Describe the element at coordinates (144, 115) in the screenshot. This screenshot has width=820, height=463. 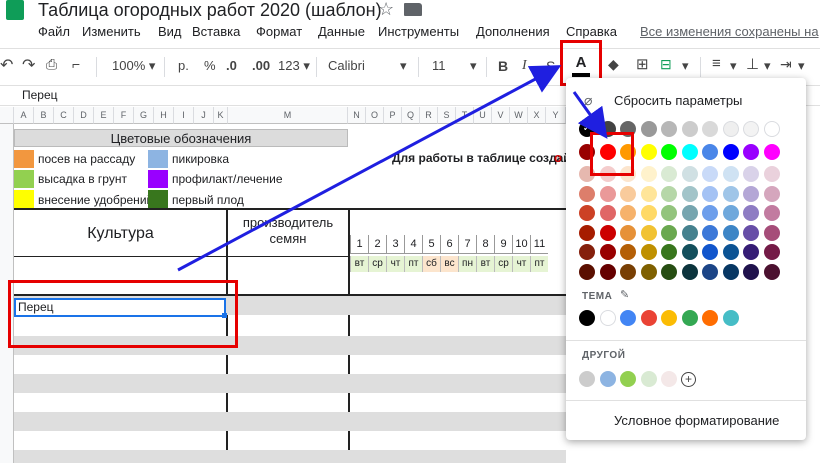
I see `column-header: G` at that location.